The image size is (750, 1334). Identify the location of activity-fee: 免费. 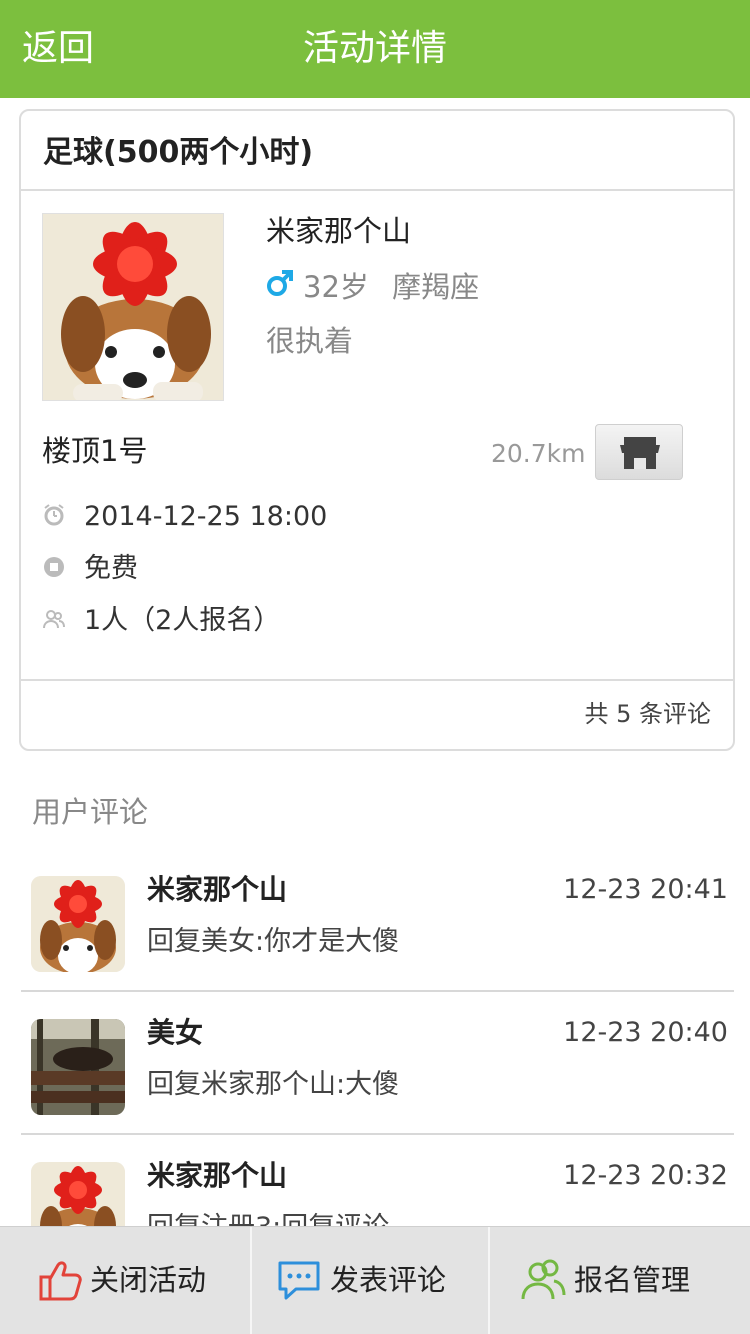
(111, 568).